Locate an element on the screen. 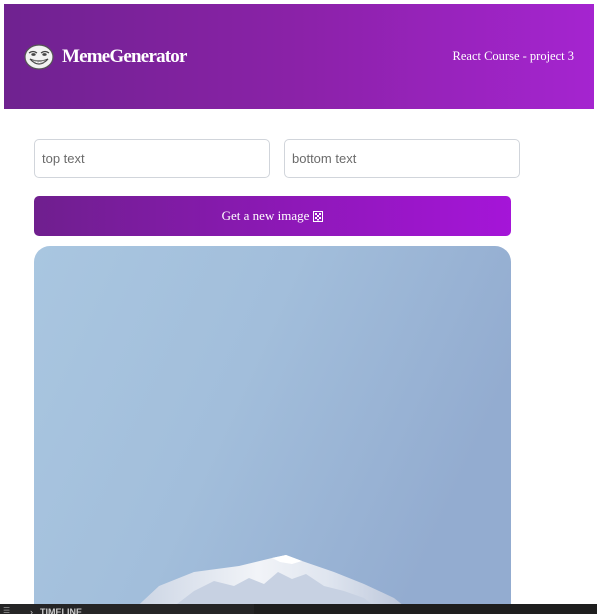 This screenshot has width=597, height=614. timeline-section-header: TIMELINE is located at coordinates (61, 609).